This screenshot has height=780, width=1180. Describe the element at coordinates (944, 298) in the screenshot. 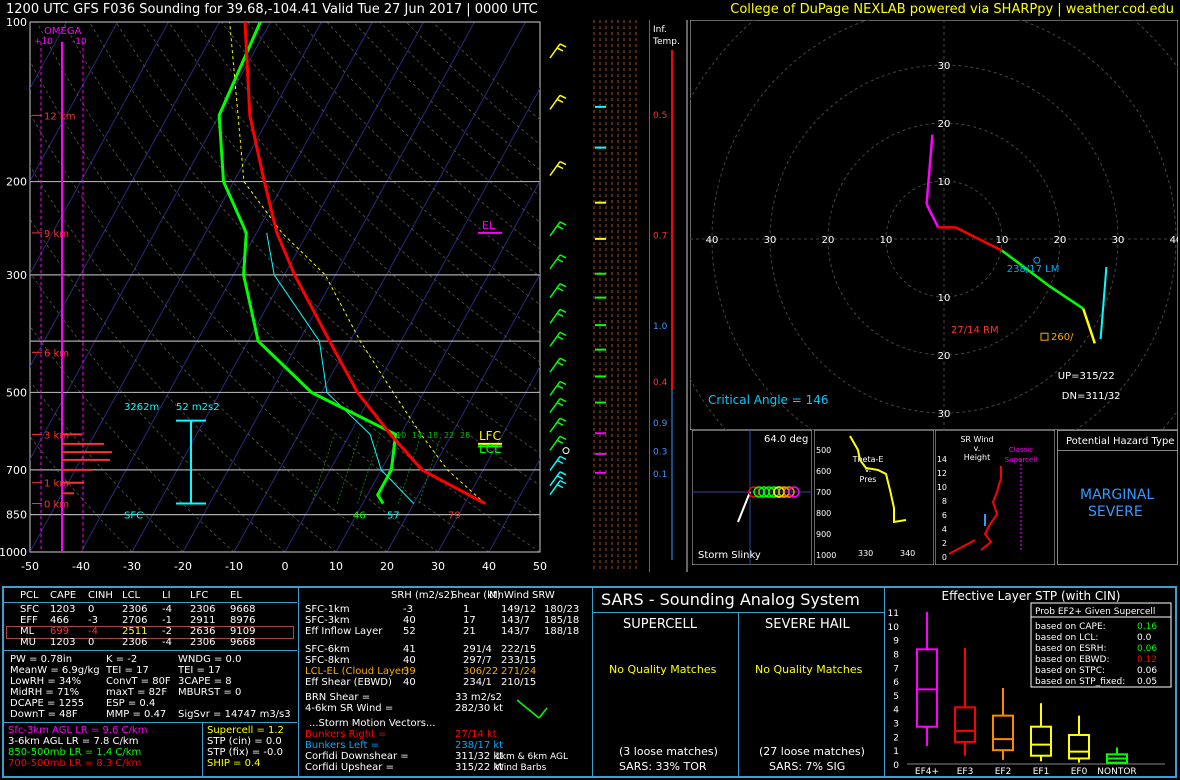

I see `hodo-ring-label-bottom: 10` at that location.